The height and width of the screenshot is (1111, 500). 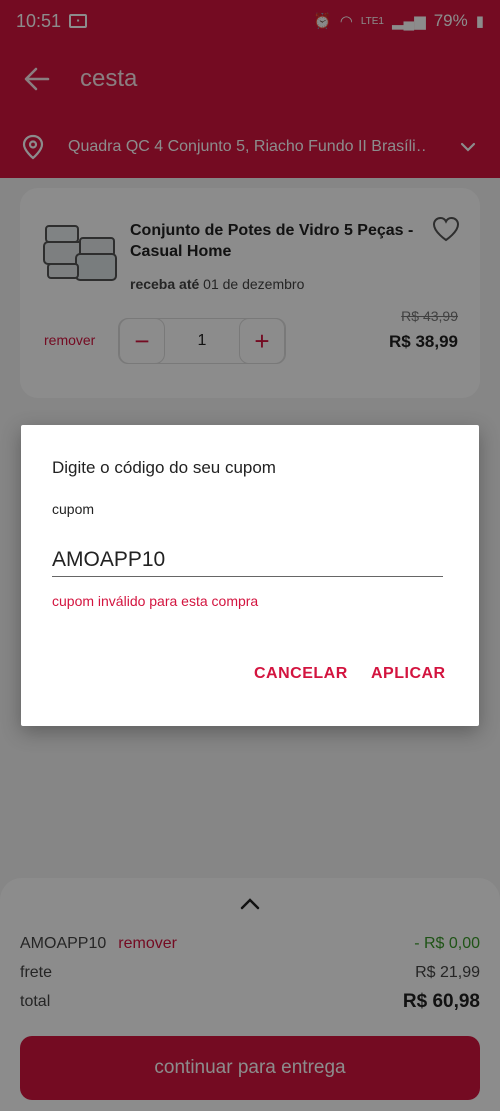 What do you see at coordinates (155, 601) in the screenshot?
I see `coupon-error-message: cupom inválido para esta compra` at bounding box center [155, 601].